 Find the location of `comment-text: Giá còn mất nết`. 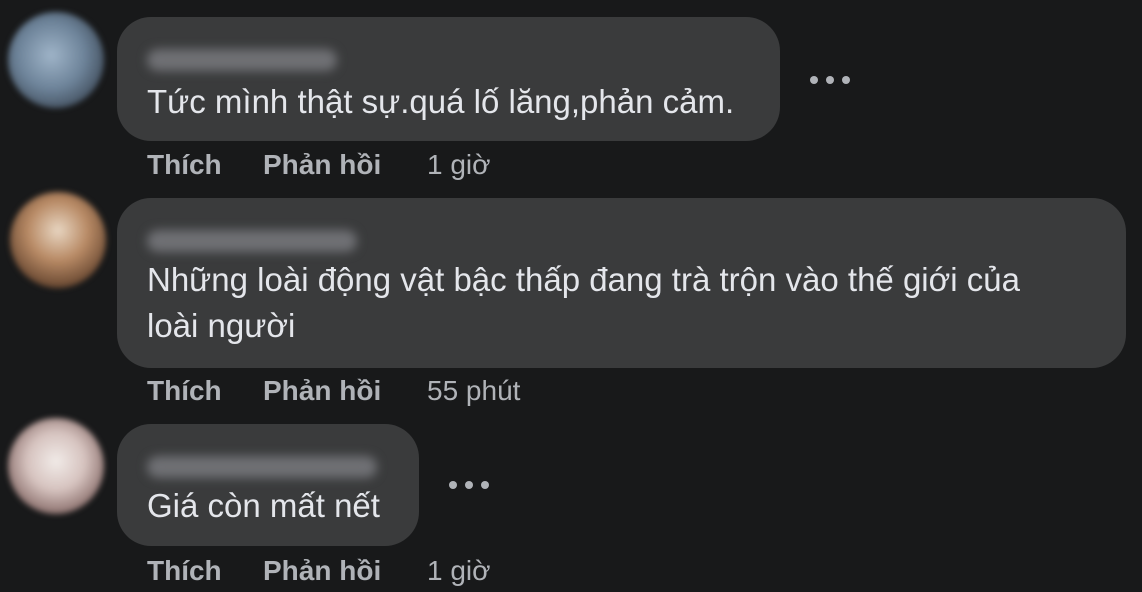

comment-text: Giá còn mất nết is located at coordinates (263, 505).